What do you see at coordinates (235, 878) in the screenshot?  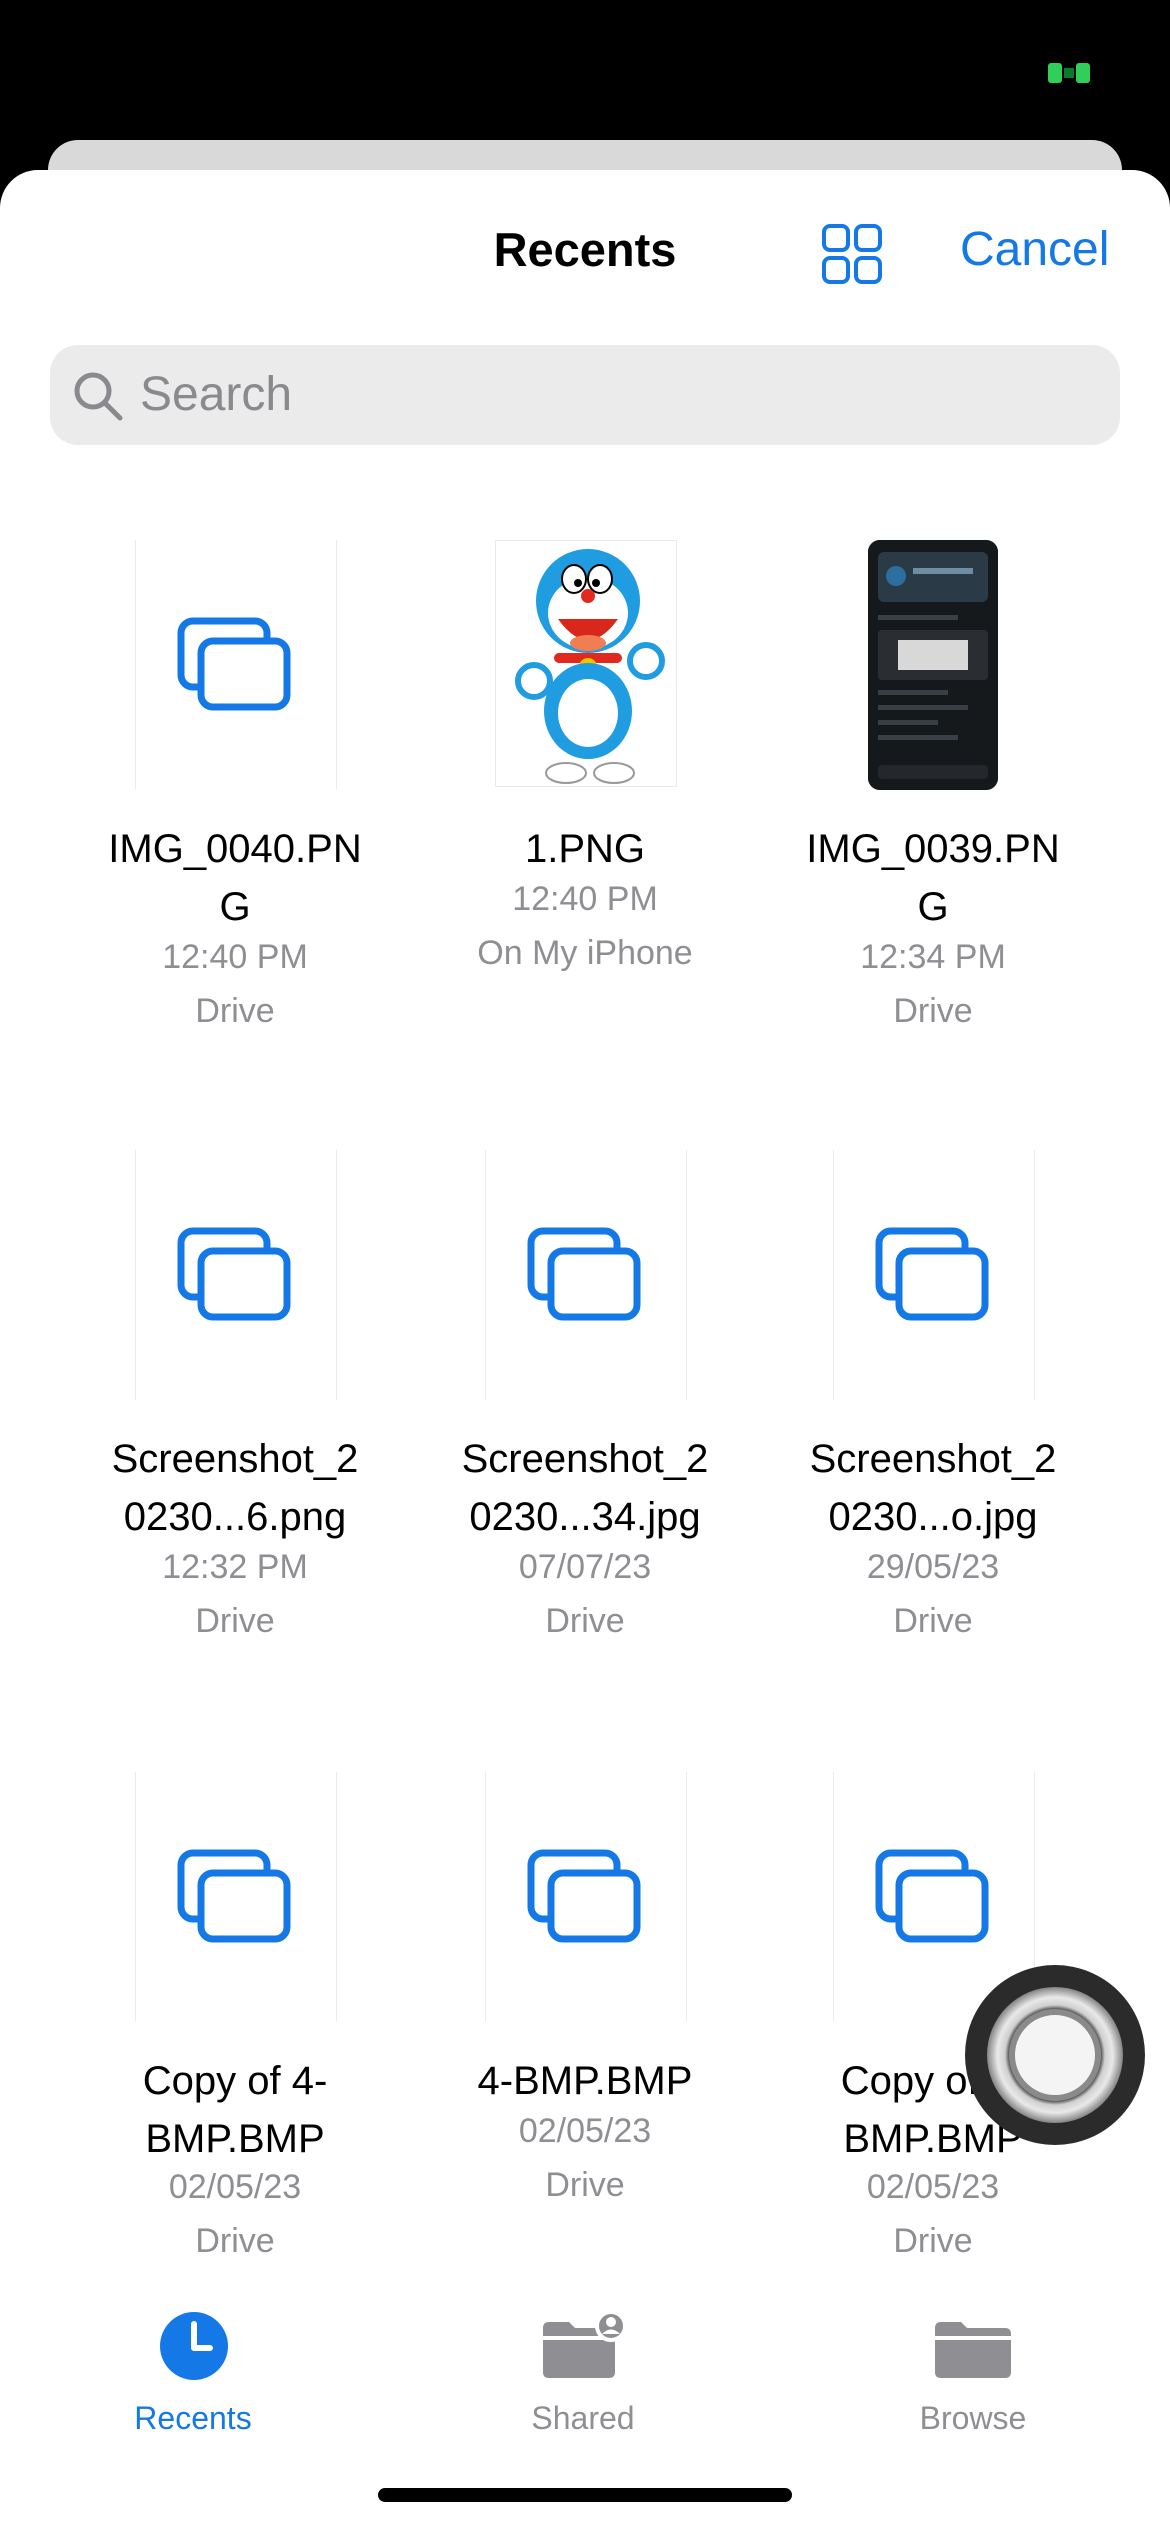 I see `file-name: IMG_0040.PN G` at bounding box center [235, 878].